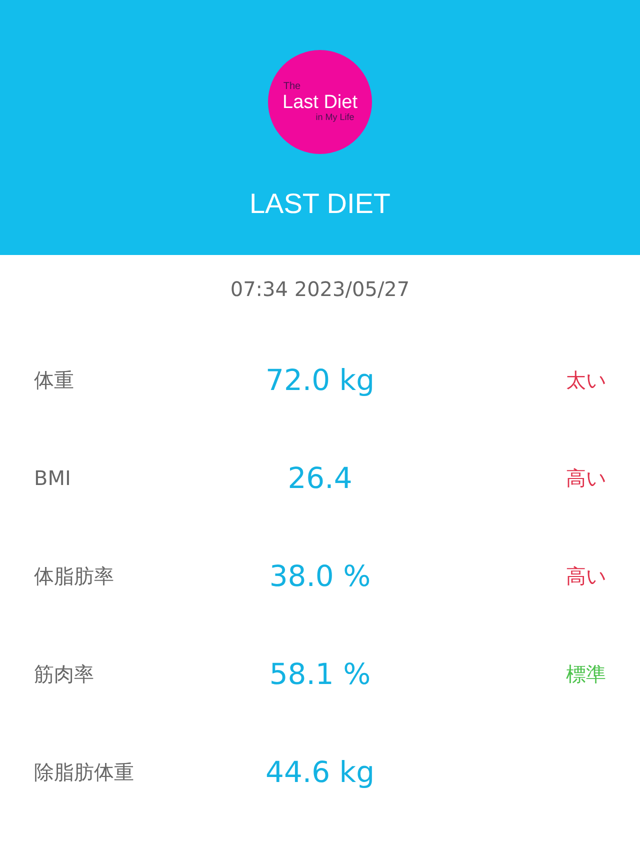 The image size is (640, 853). What do you see at coordinates (292, 87) in the screenshot?
I see `logo-text: The` at bounding box center [292, 87].